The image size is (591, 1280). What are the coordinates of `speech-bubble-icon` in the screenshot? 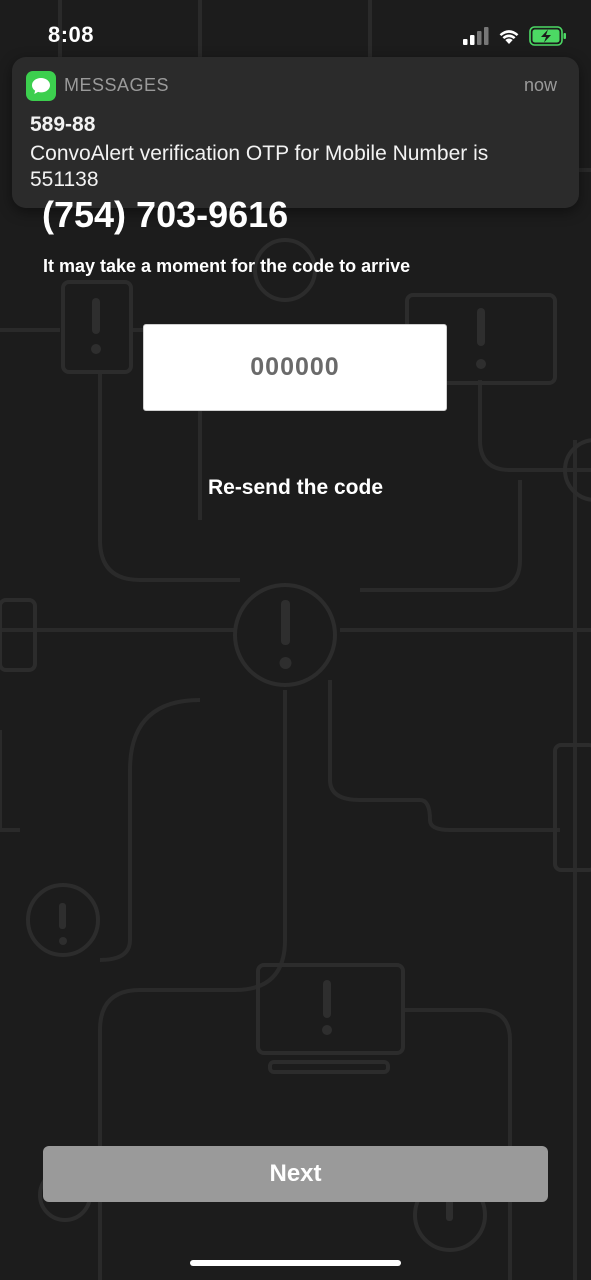 It's located at (41, 86).